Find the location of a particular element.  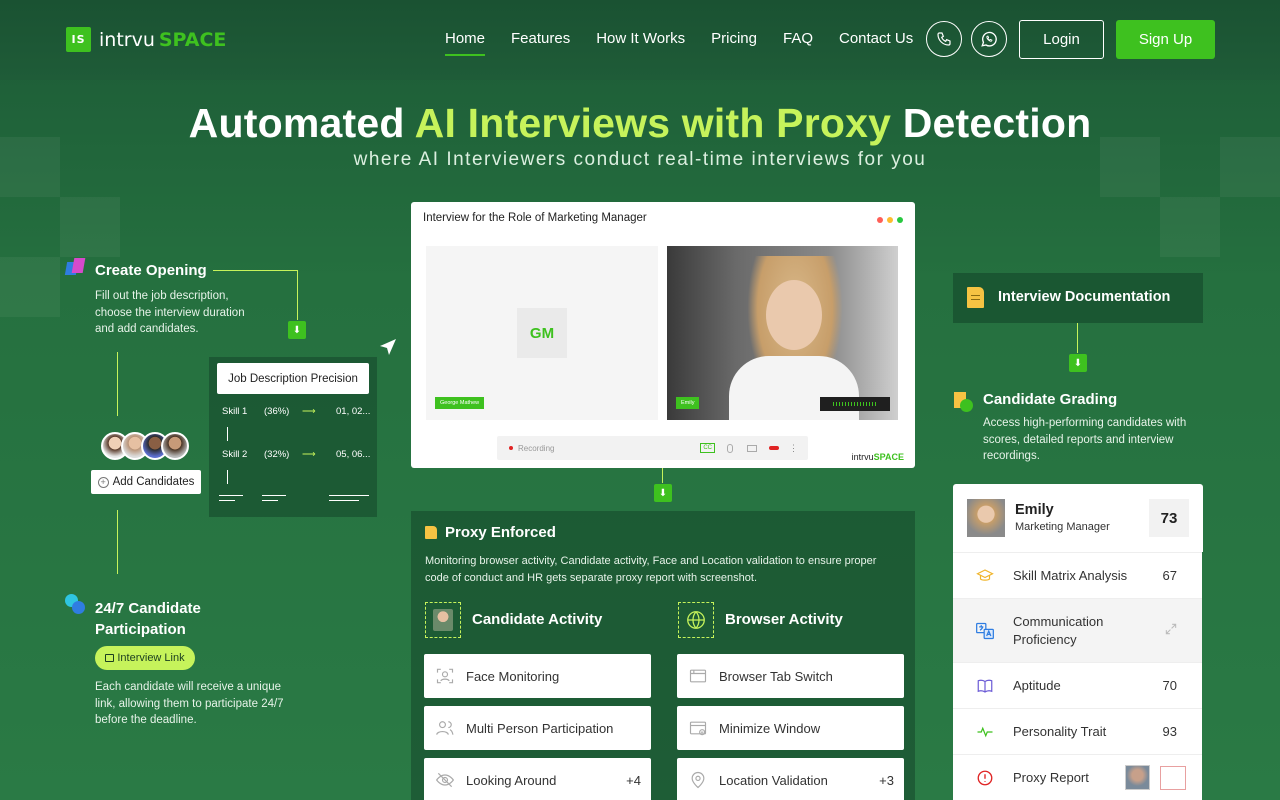

hang-up-icon is located at coordinates (774, 448).